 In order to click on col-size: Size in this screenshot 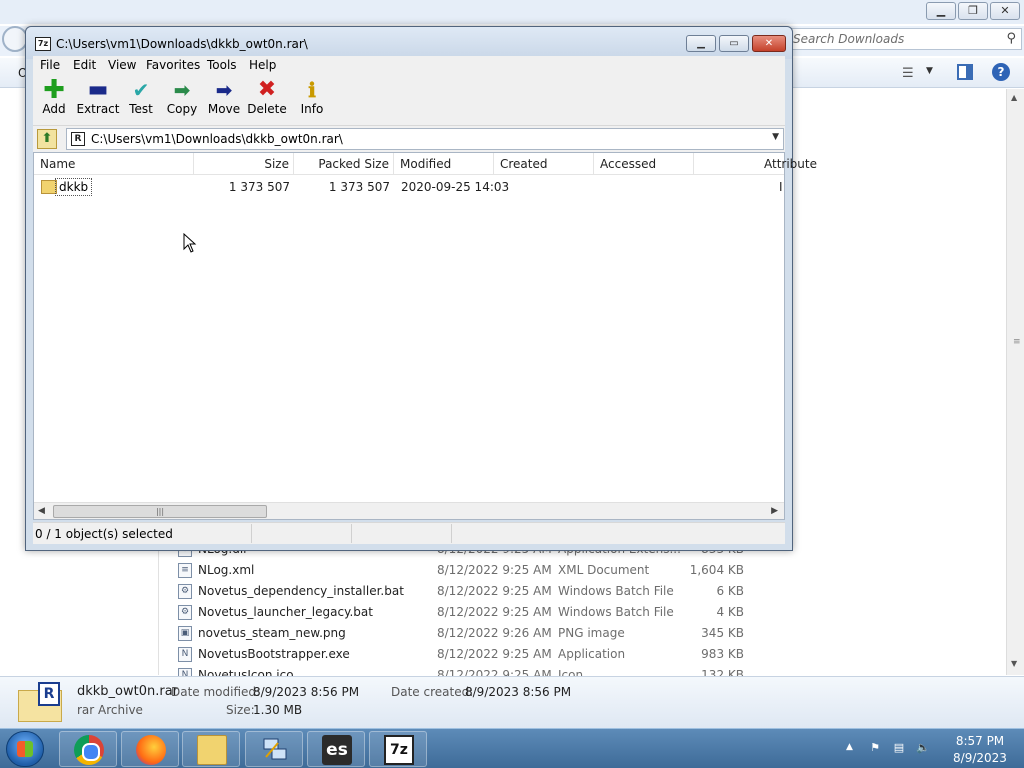, I will do `click(244, 164)`.